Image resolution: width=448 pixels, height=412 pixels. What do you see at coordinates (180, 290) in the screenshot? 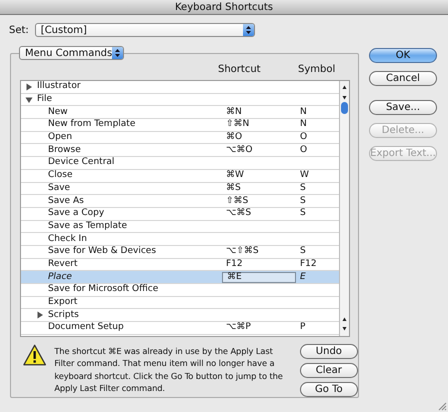
I see `shortcut-row: Save for Microsoft Office` at bounding box center [180, 290].